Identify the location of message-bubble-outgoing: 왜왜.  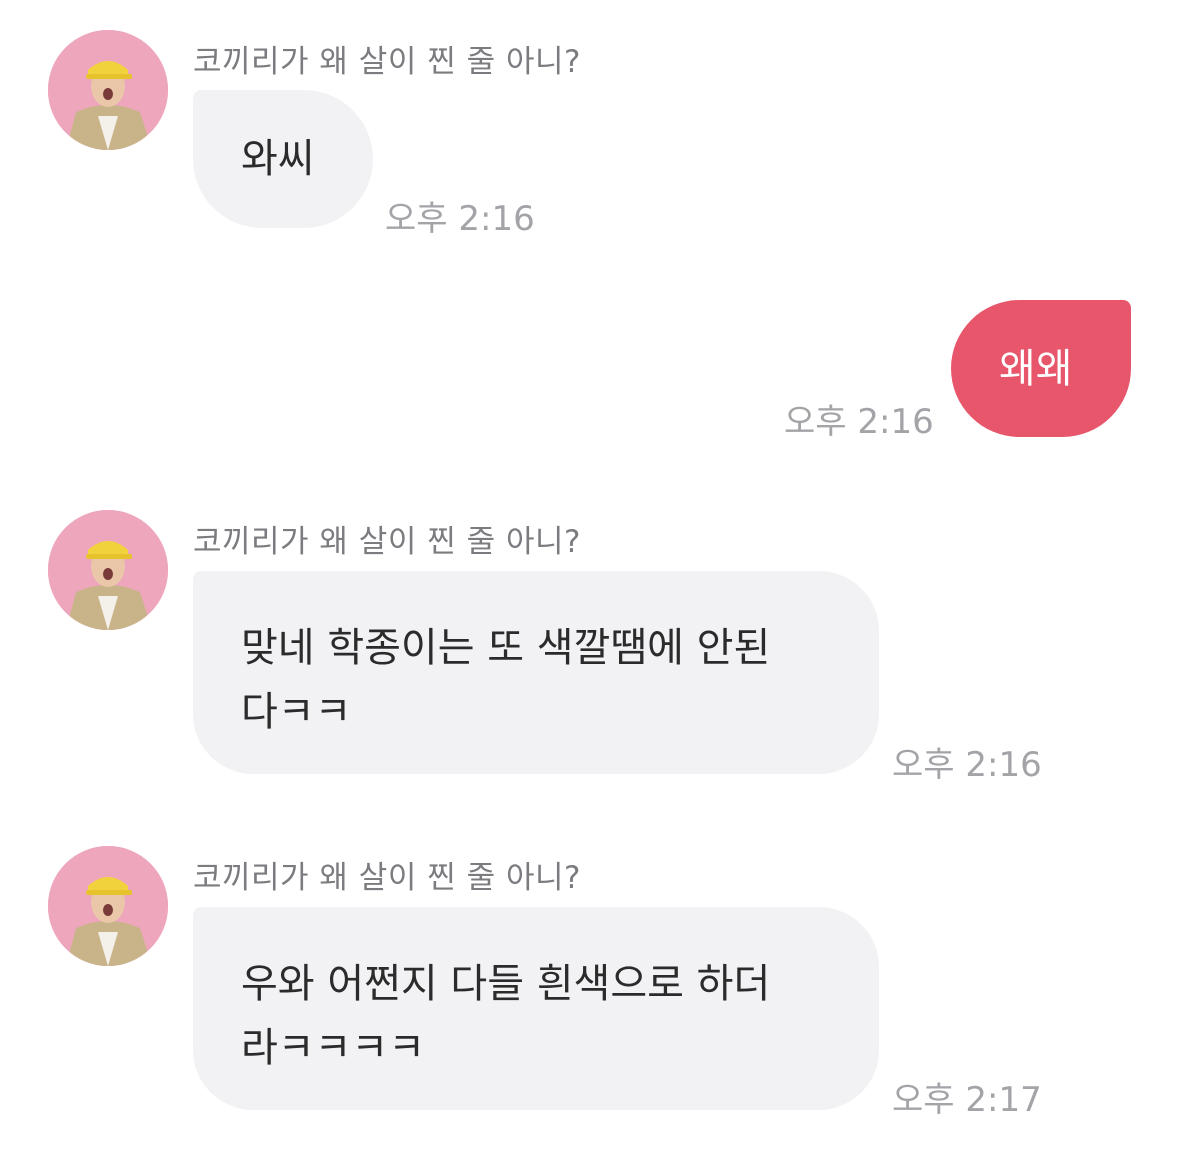
(1041, 368).